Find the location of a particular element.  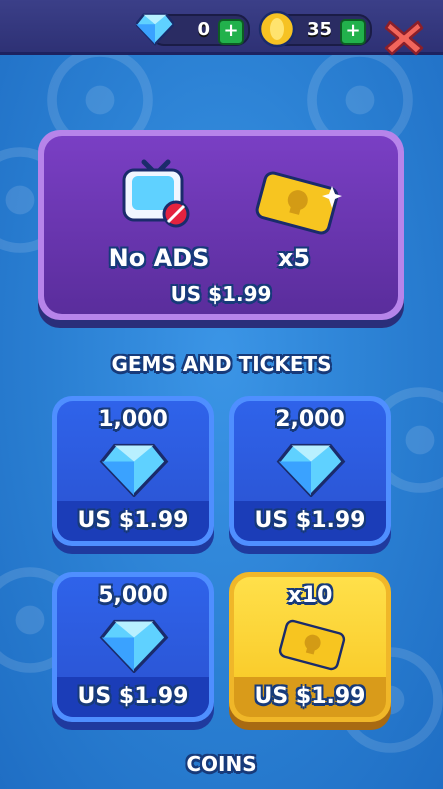

card-amount: 2,000 is located at coordinates (310, 419).